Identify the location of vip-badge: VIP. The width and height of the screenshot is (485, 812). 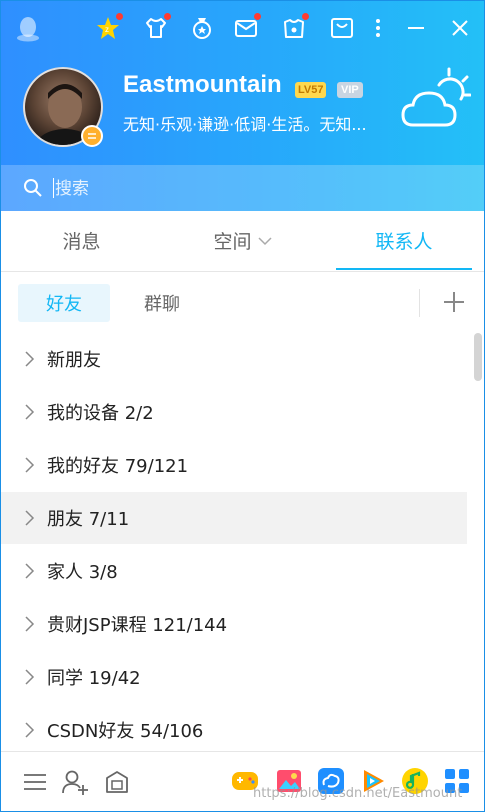
(350, 90).